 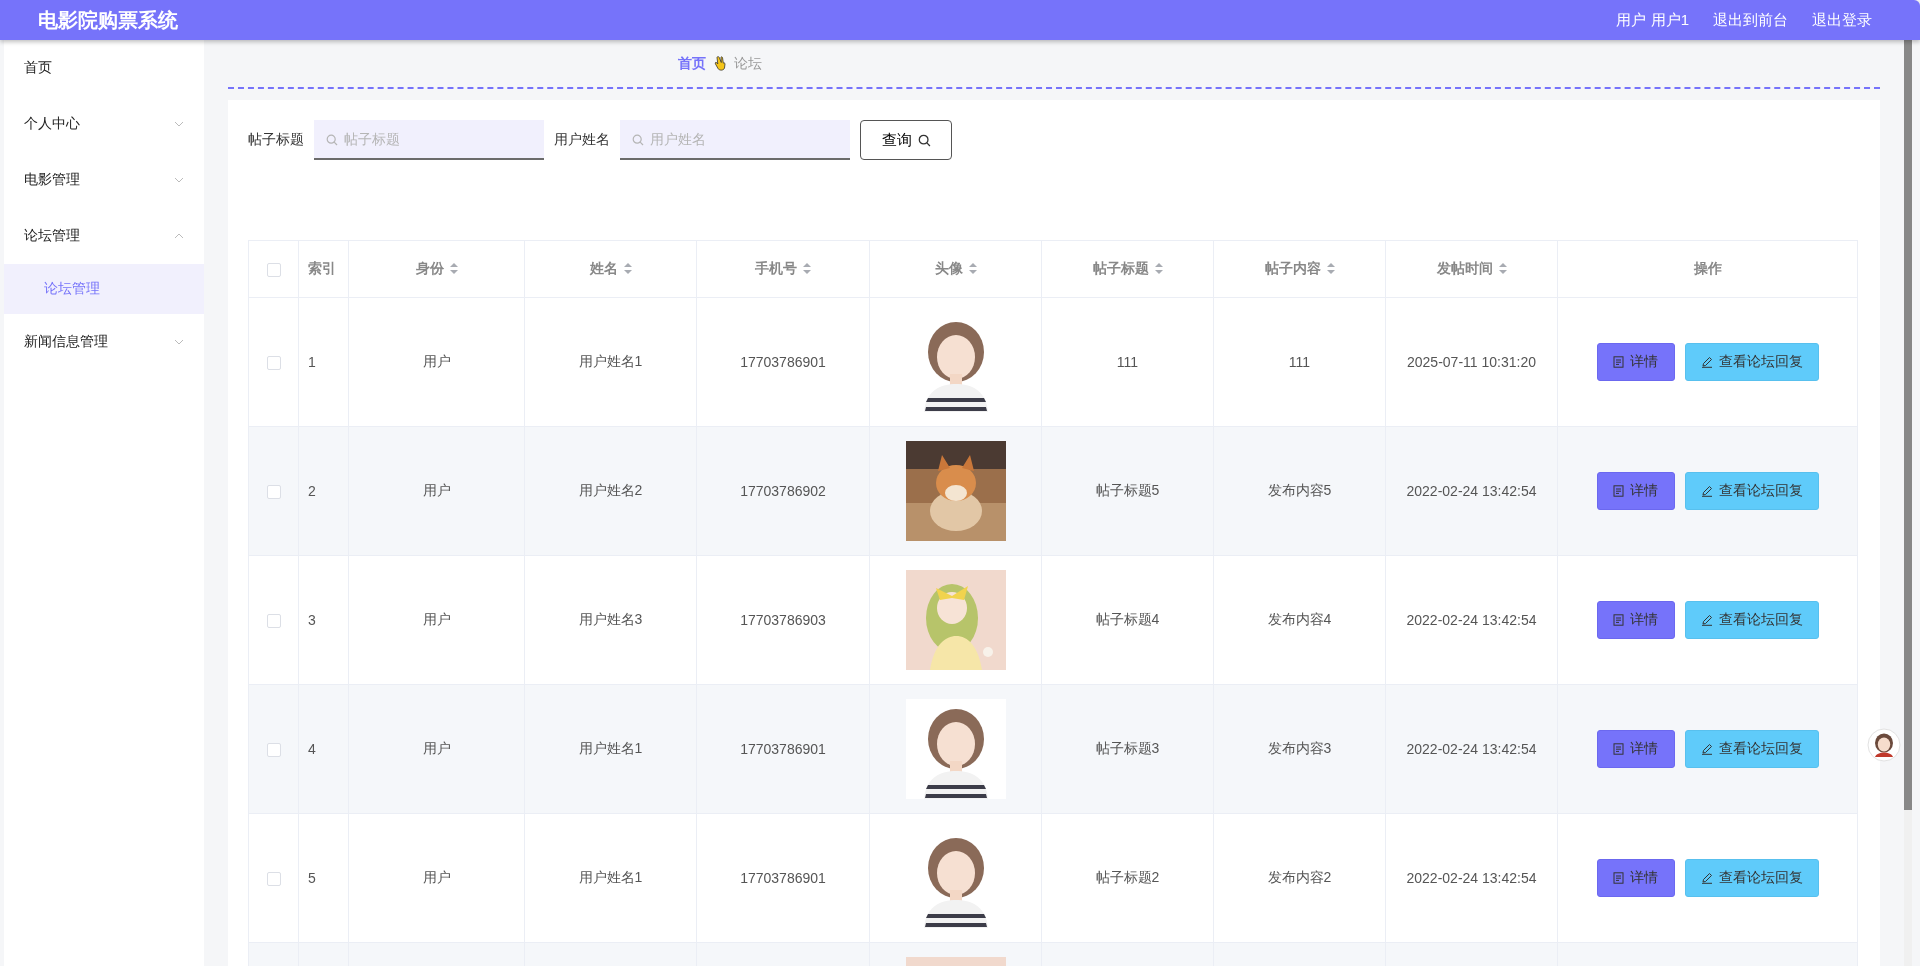 I want to click on breadcrumb-item: 论坛, so click(x=748, y=63).